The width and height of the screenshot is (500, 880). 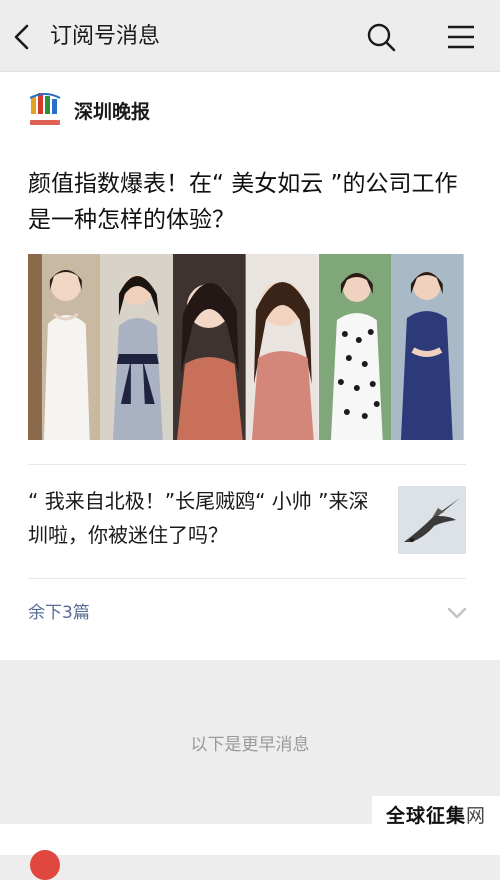 What do you see at coordinates (198, 518) in the screenshot?
I see `sub-article-title: “ 我来自北极！”长尾贼鸥“ 小帅 ”来深圳啦，你被迷住了吗？` at bounding box center [198, 518].